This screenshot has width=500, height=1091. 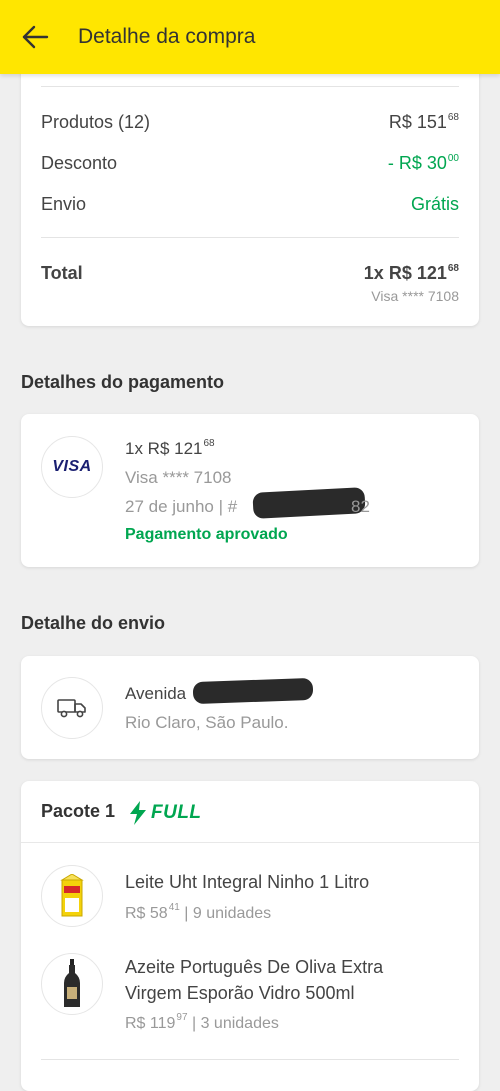 I want to click on payment-date: 27 de junho | #, so click(x=181, y=506).